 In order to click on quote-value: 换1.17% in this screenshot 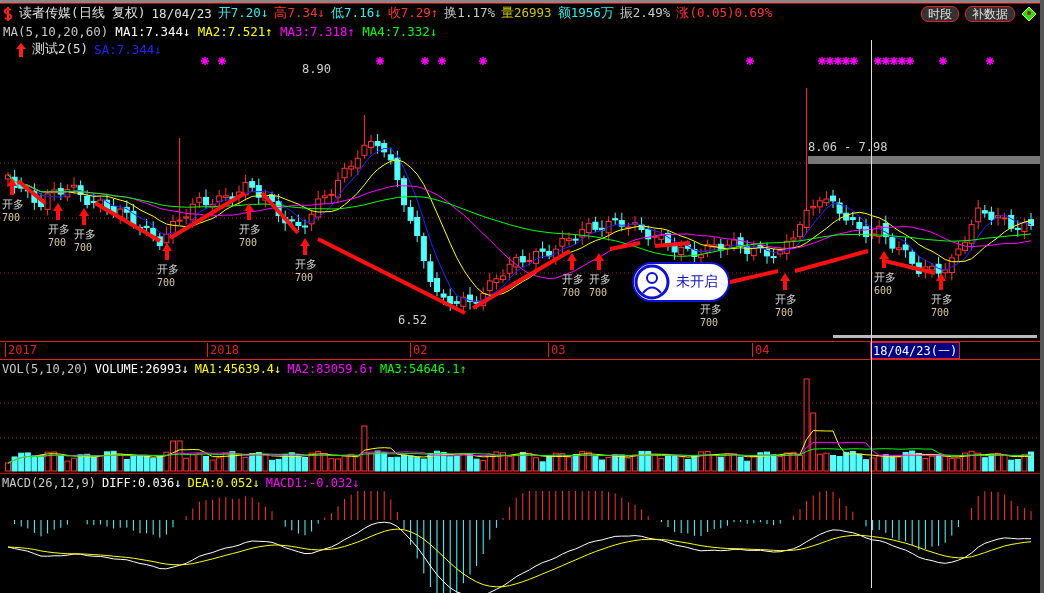, I will do `click(469, 13)`.